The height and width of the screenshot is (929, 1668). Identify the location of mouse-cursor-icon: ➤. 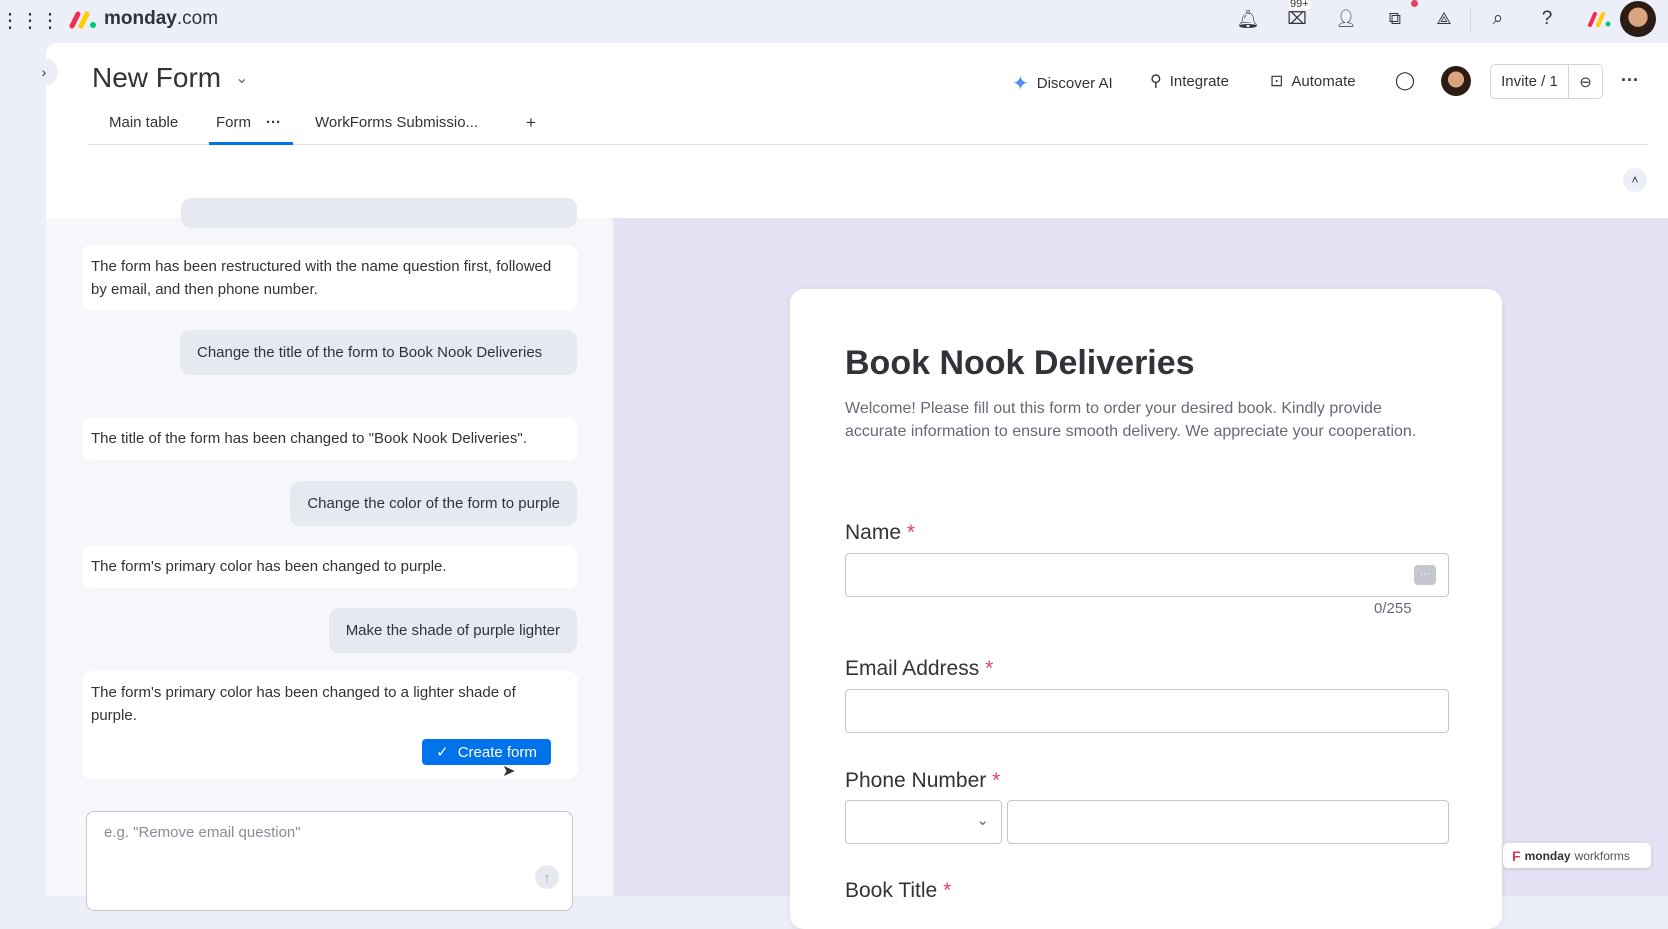
(509, 771).